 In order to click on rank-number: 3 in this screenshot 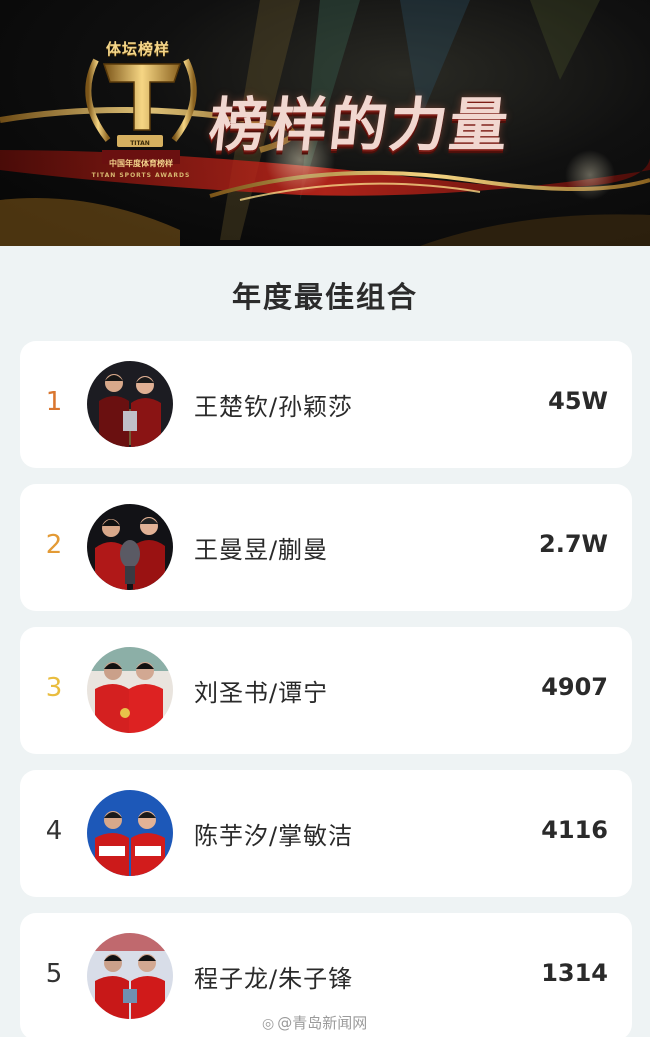, I will do `click(54, 688)`.